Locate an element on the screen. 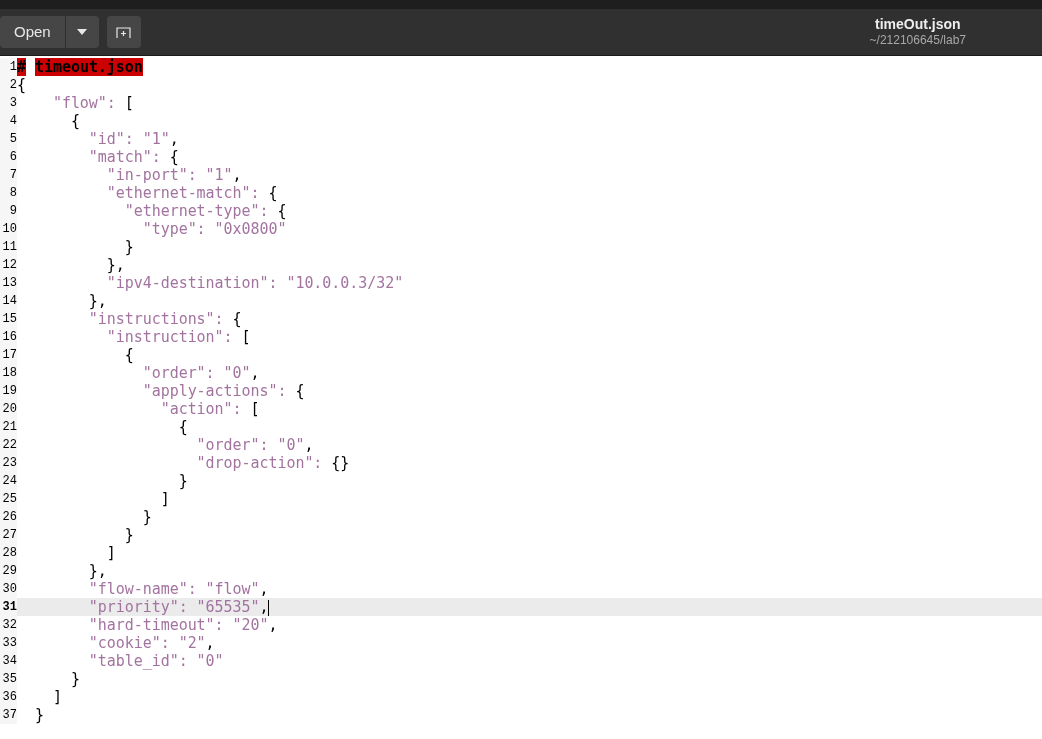 The width and height of the screenshot is (1042, 739). line-number: 12 is located at coordinates (8, 265).